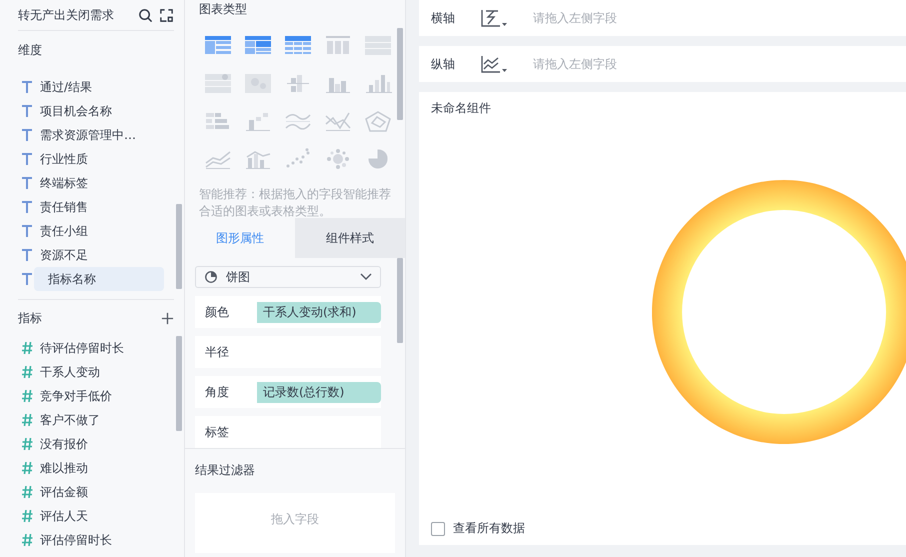 The width and height of the screenshot is (906, 557). I want to click on property-label: 标签, so click(217, 432).